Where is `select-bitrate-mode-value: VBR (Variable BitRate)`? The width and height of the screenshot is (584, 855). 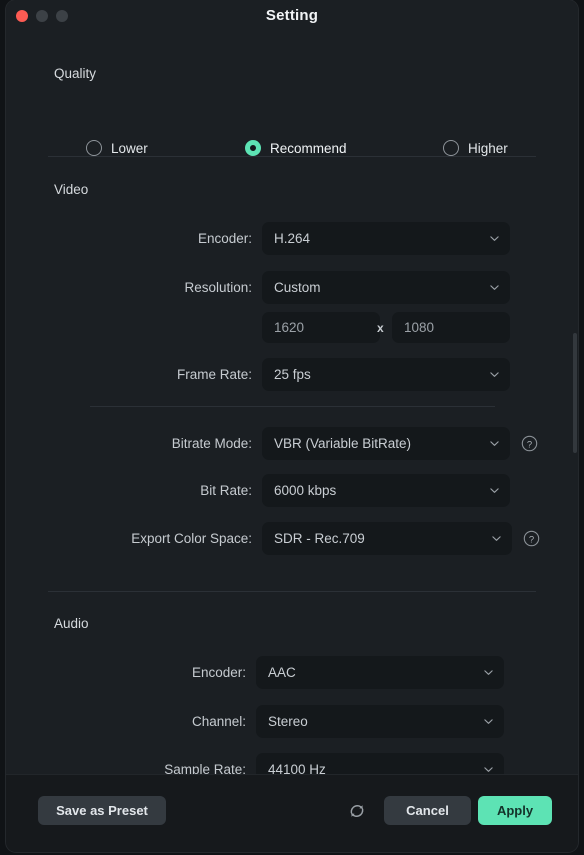 select-bitrate-mode-value: VBR (Variable BitRate) is located at coordinates (343, 443).